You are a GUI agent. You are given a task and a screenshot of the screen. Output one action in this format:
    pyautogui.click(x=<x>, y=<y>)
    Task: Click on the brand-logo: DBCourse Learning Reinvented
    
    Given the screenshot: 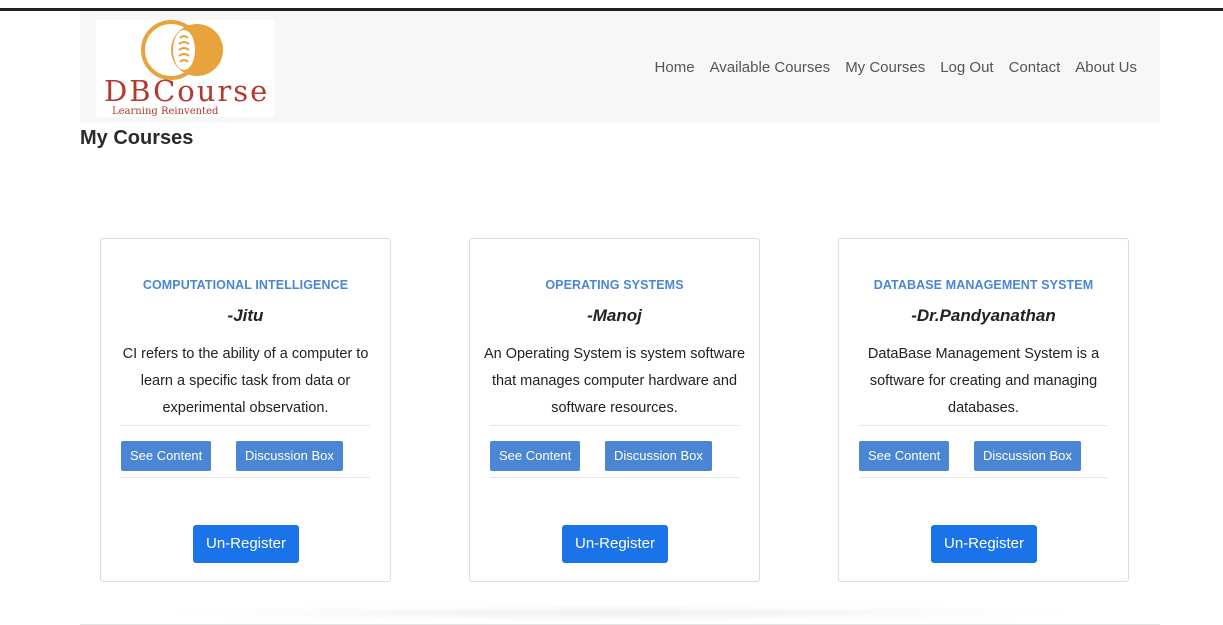 What is the action you would take?
    pyautogui.click(x=185, y=68)
    